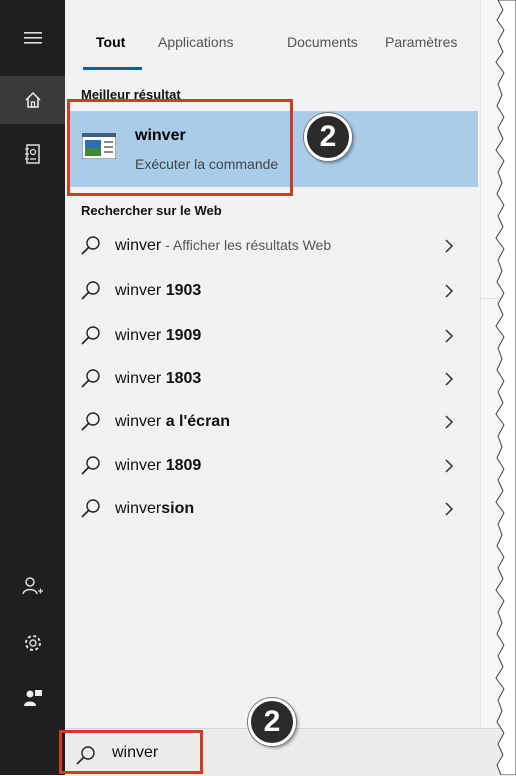 This screenshot has width=516, height=776. I want to click on hamburger-menu-button, so click(32, 38).